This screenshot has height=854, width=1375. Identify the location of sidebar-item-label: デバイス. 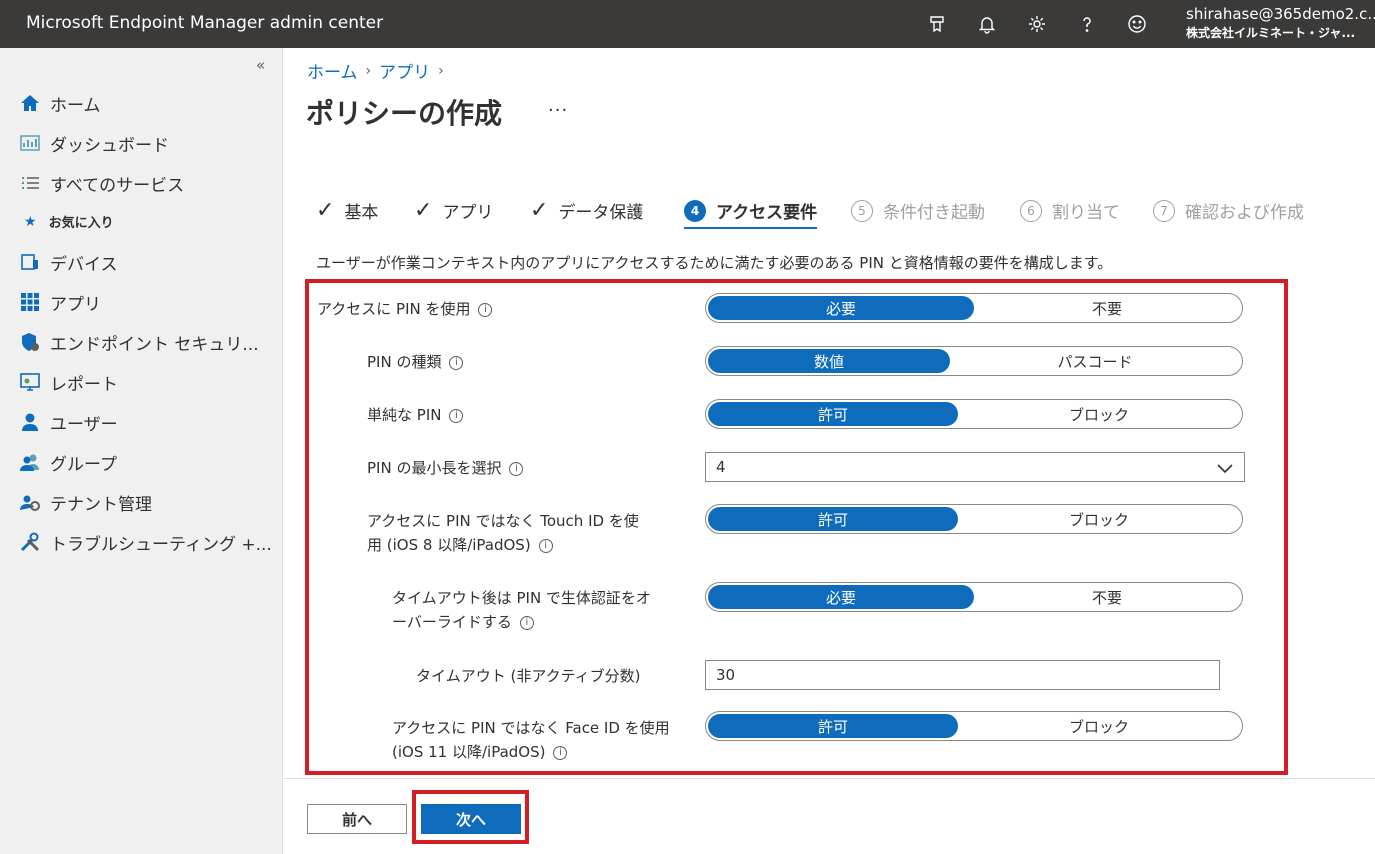
(84, 264).